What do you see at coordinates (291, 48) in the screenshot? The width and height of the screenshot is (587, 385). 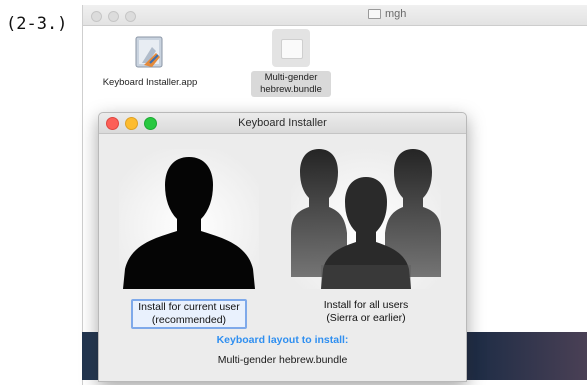 I see `bundle-icon` at bounding box center [291, 48].